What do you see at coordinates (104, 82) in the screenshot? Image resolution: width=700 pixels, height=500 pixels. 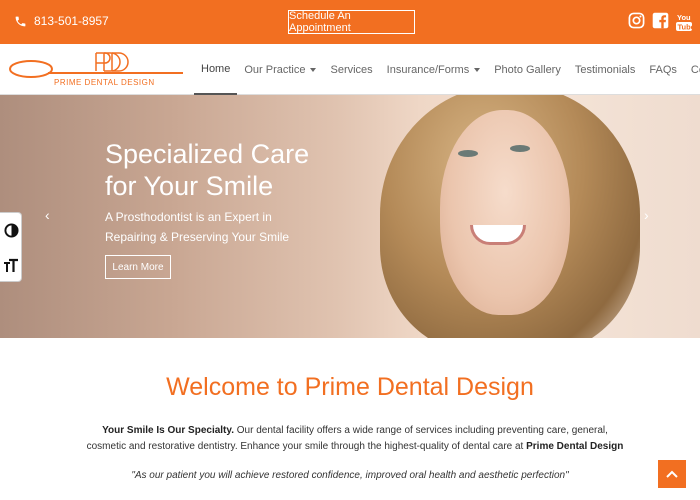 I see `logo-text: PRIME DENTAL DESIGN` at bounding box center [104, 82].